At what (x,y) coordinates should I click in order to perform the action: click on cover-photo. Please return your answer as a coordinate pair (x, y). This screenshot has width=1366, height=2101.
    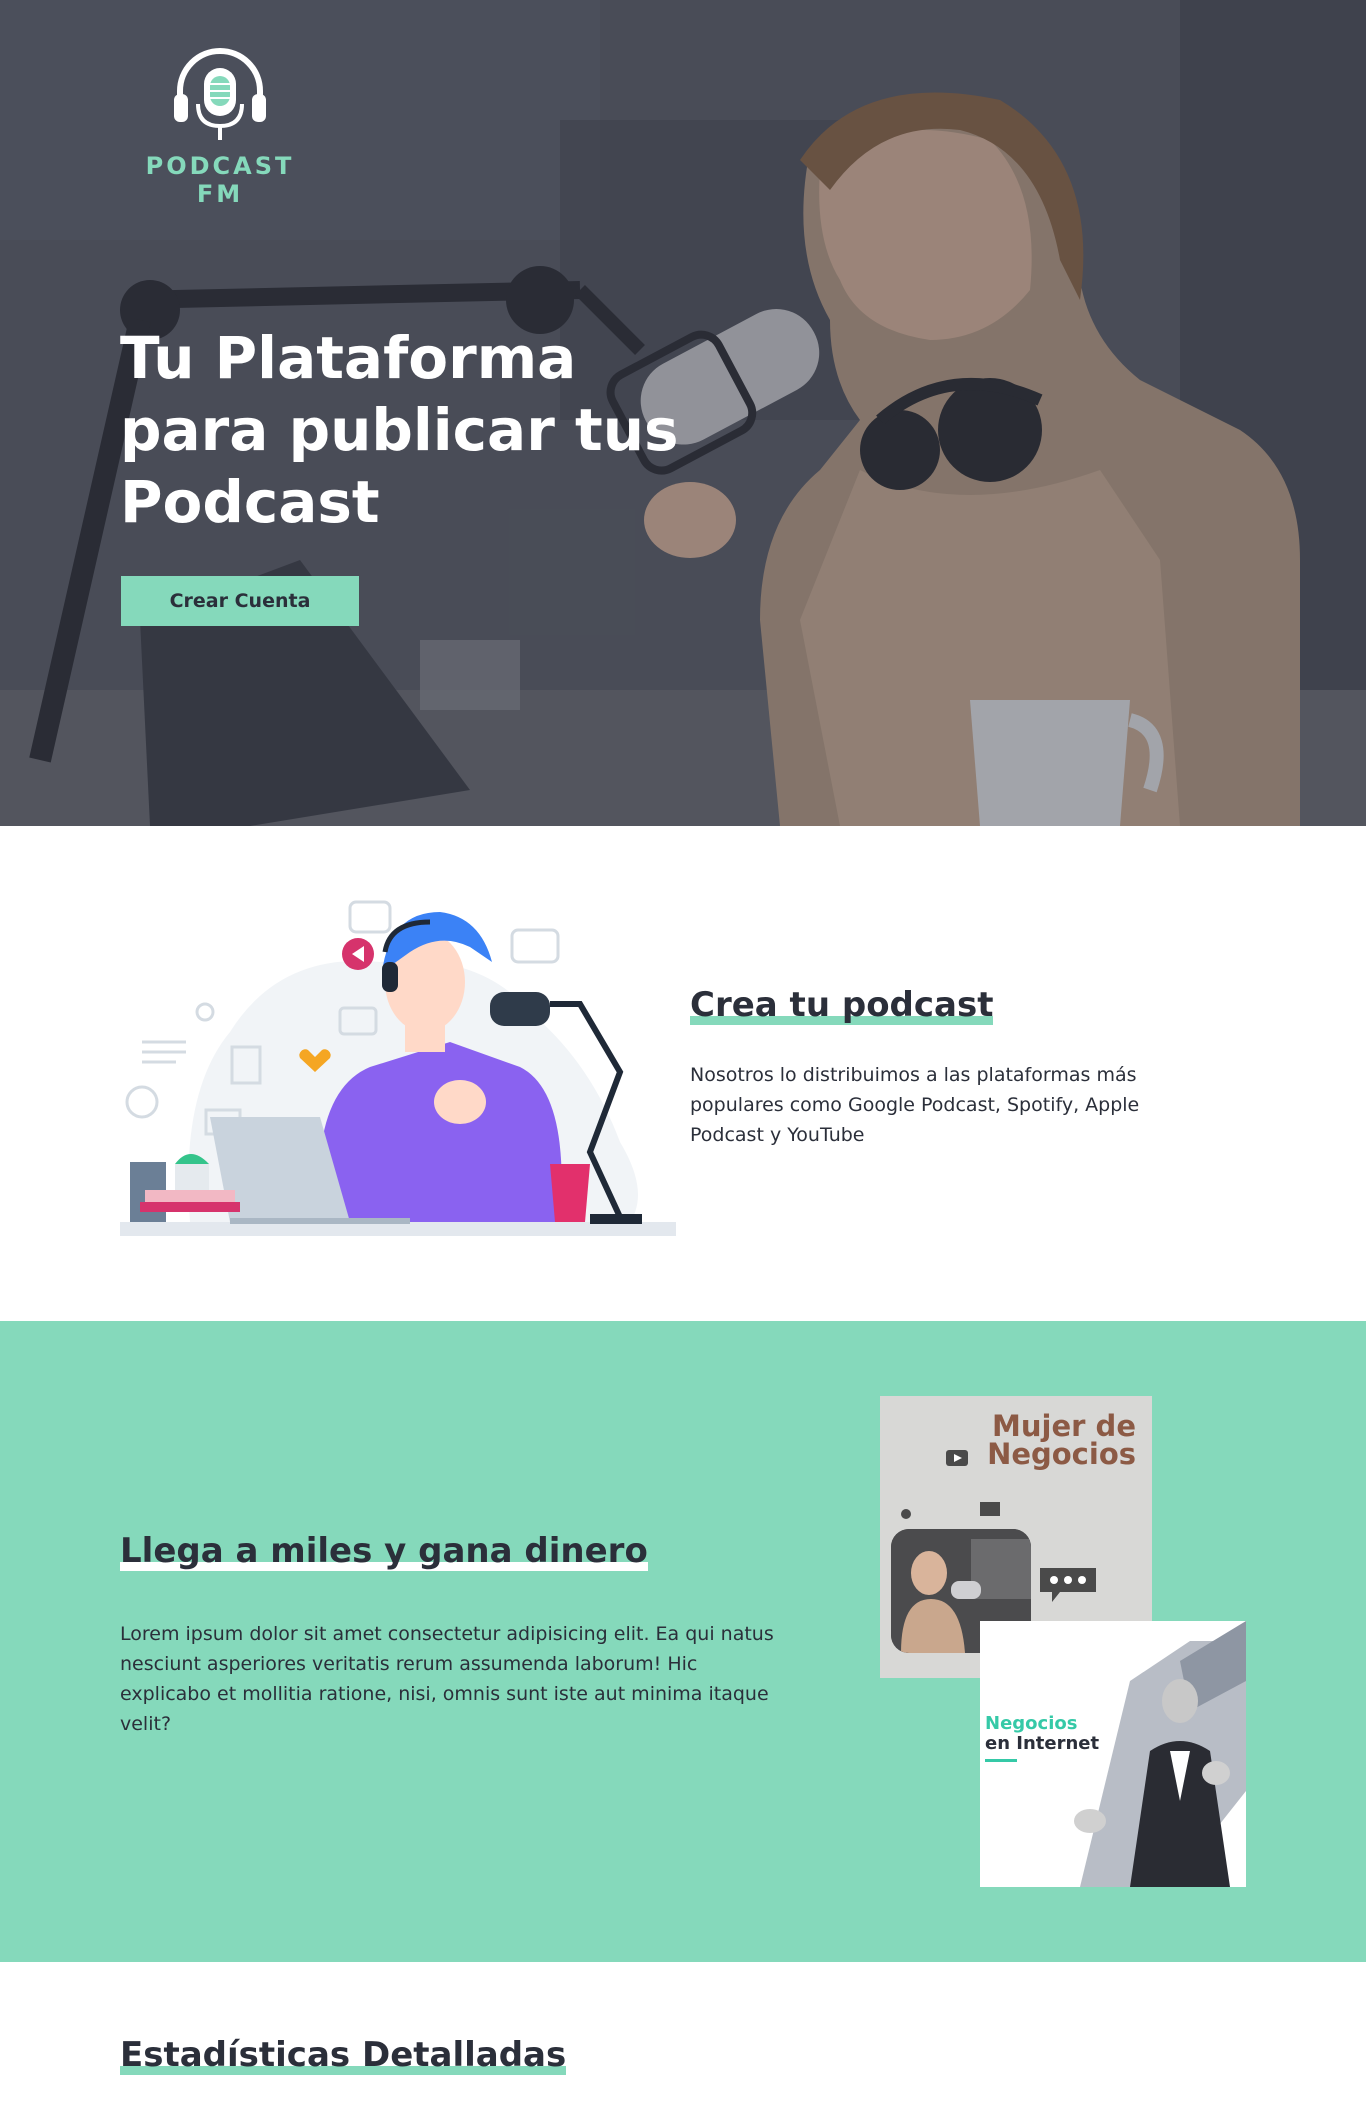
    Looking at the image, I should click on (1160, 1754).